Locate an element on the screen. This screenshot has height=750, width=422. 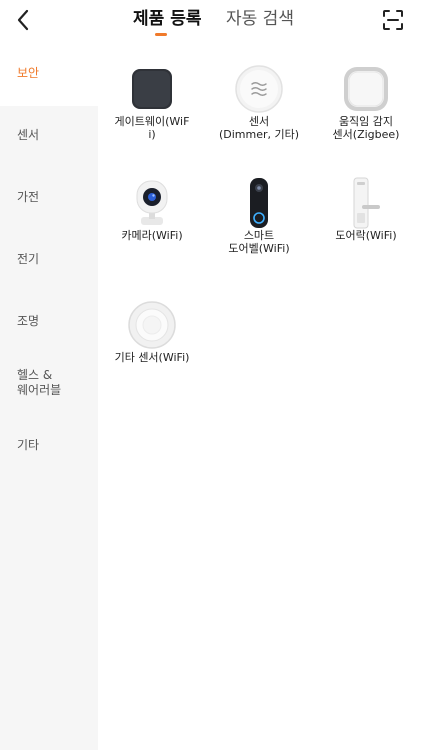
category-label: 헬스 & 웨어러블 is located at coordinates (39, 382).